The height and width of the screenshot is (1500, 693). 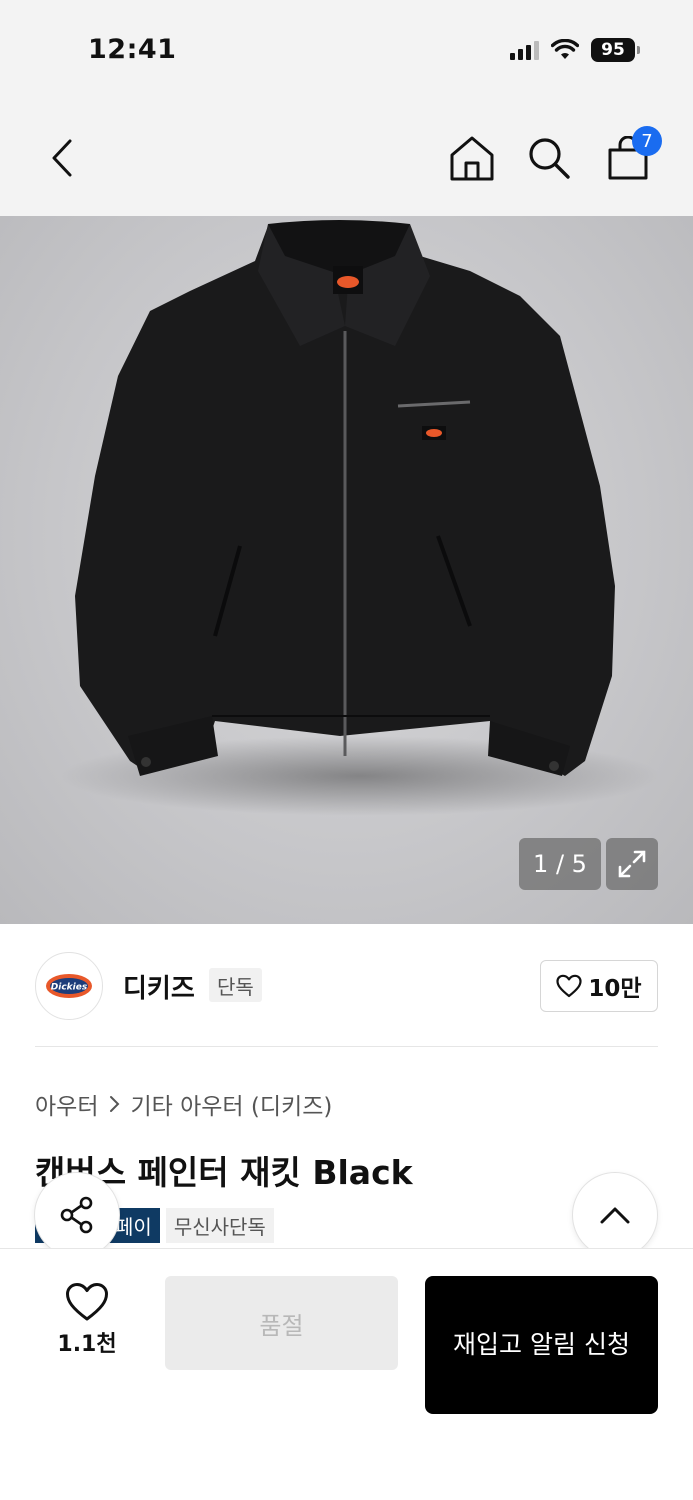 I want to click on status-time: 12:41, so click(x=132, y=49).